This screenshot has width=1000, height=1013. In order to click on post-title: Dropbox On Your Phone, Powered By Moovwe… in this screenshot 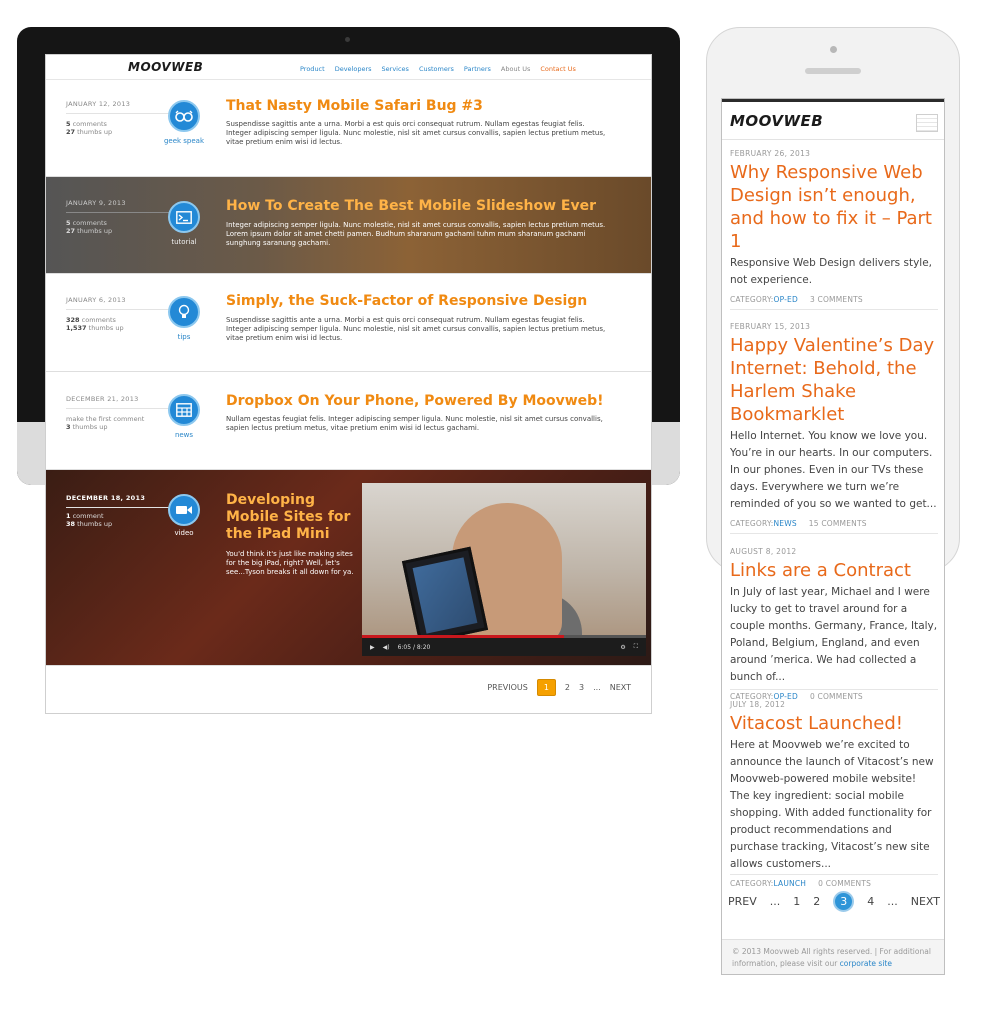, I will do `click(415, 401)`.